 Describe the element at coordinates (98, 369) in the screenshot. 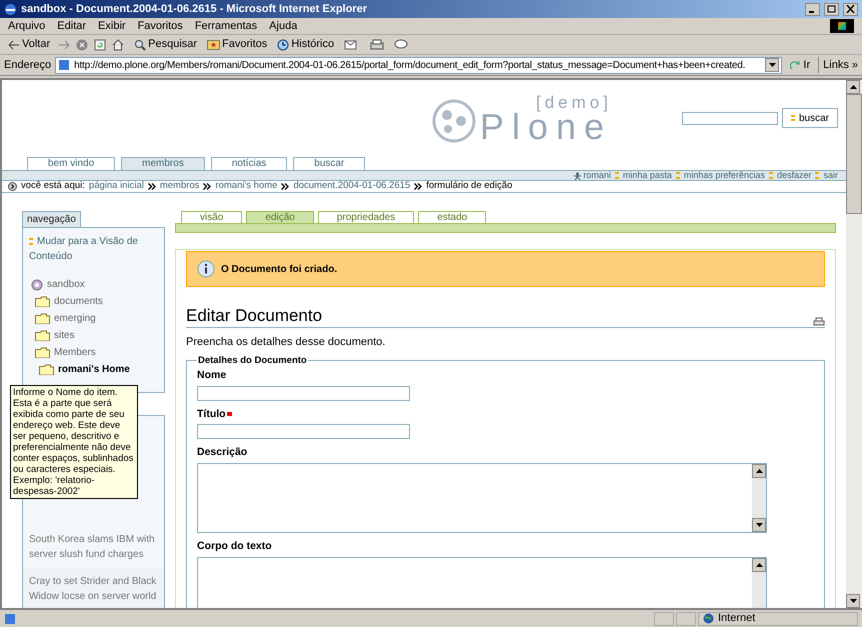

I see `tree-item: romani's Home` at that location.